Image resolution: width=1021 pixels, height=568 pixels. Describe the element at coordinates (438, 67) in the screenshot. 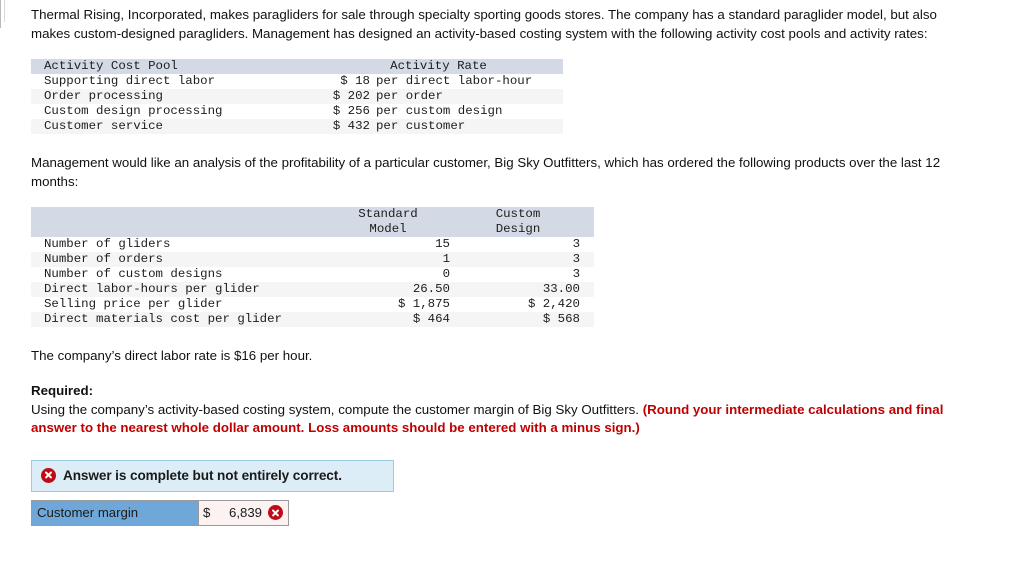

I see `header-activity-rate: Activity Rate` at that location.